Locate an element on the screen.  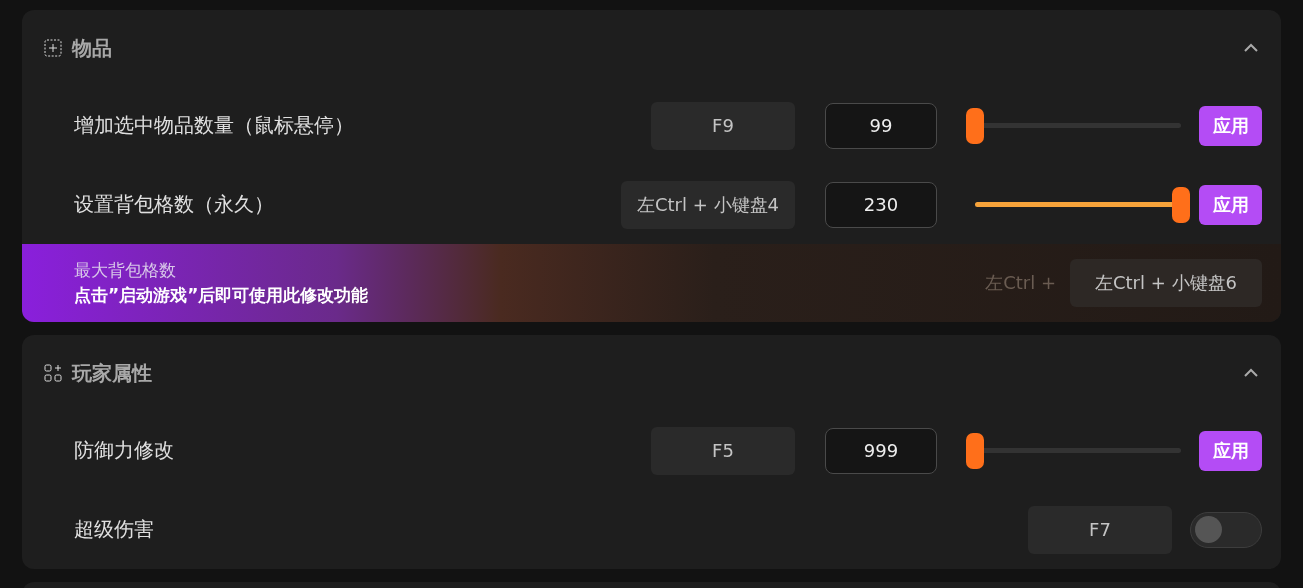
hotkey-field: F7 is located at coordinates (1100, 529).